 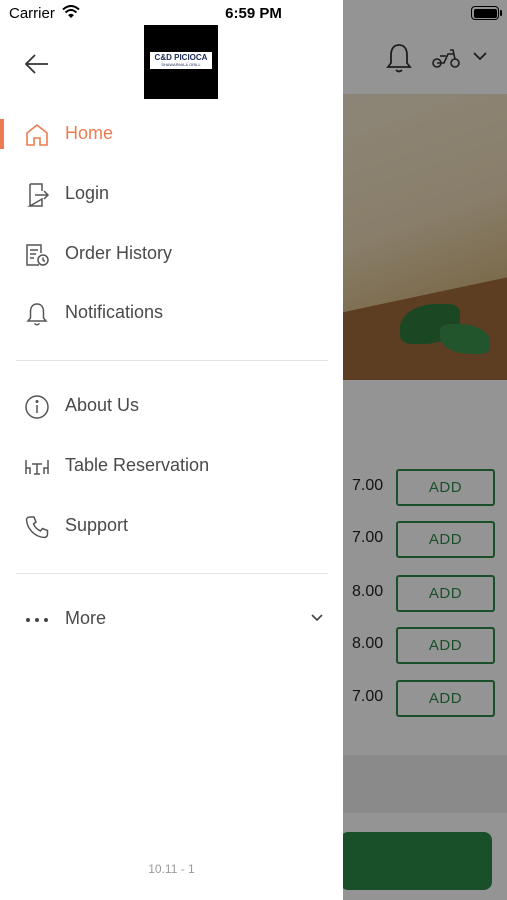 I want to click on menu-item-label: Login, so click(x=87, y=193).